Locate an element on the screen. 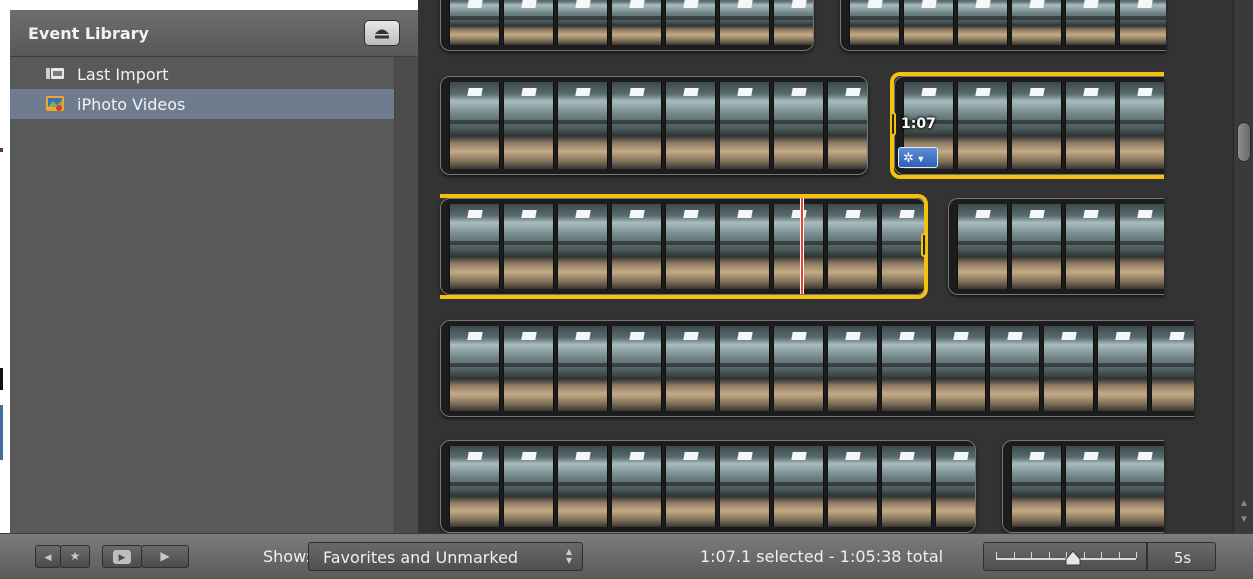  gear-icon: ✲ is located at coordinates (908, 157).